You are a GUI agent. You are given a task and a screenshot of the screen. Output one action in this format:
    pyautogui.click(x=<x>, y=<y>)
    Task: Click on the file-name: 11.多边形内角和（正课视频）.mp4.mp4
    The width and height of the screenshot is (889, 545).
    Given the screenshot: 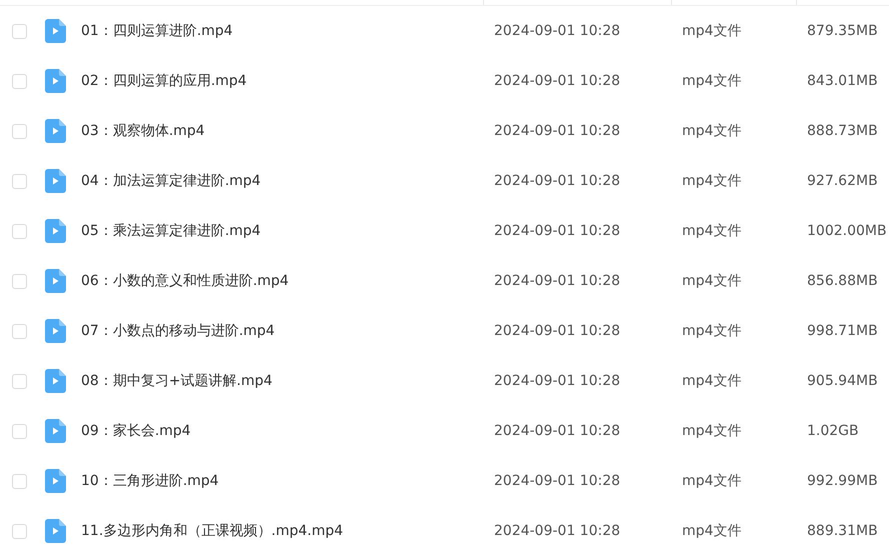 What is the action you would take?
    pyautogui.click(x=212, y=531)
    